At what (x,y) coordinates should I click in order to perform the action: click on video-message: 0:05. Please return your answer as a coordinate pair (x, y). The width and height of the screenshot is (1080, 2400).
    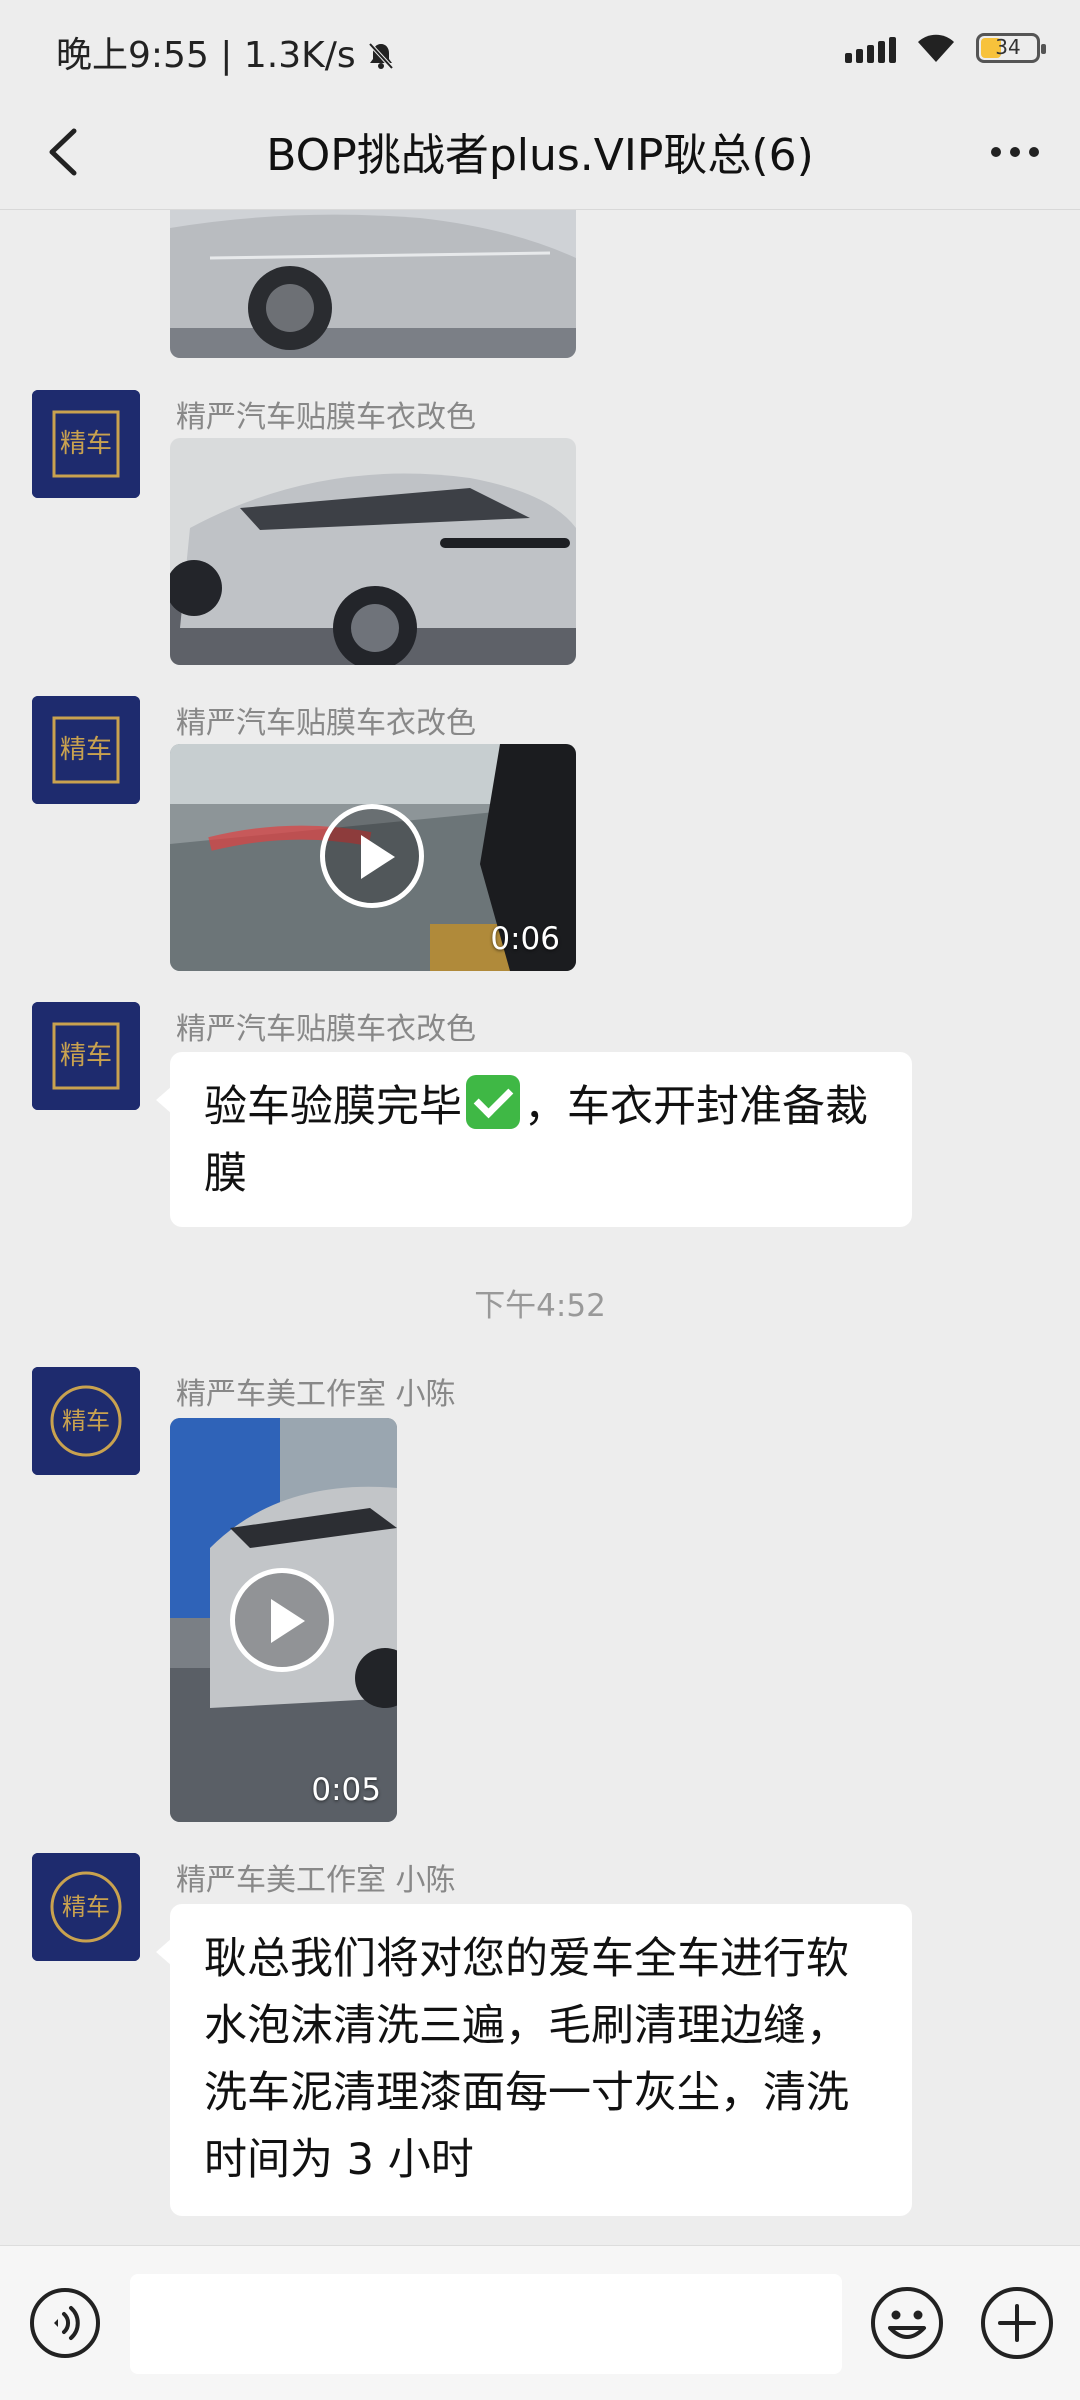
    Looking at the image, I should click on (283, 1620).